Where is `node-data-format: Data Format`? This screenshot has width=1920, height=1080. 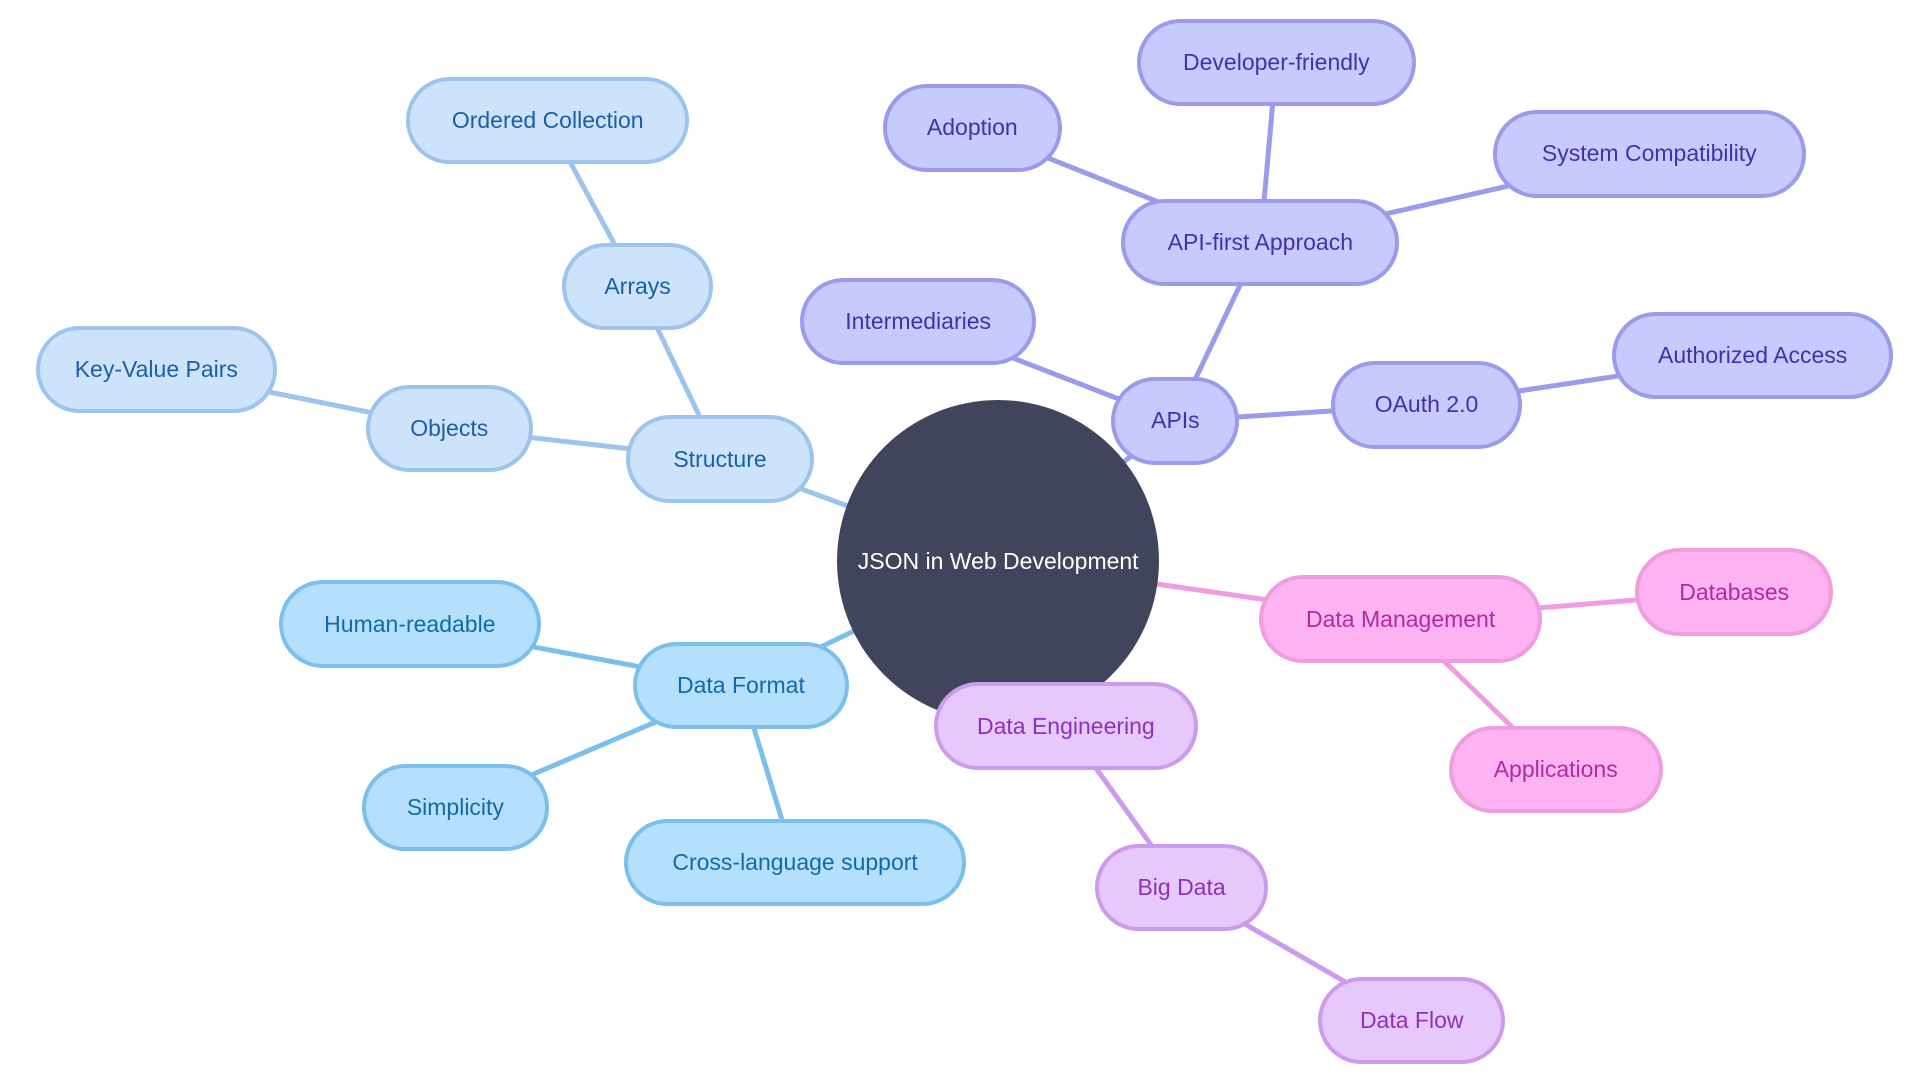
node-data-format: Data Format is located at coordinates (741, 685).